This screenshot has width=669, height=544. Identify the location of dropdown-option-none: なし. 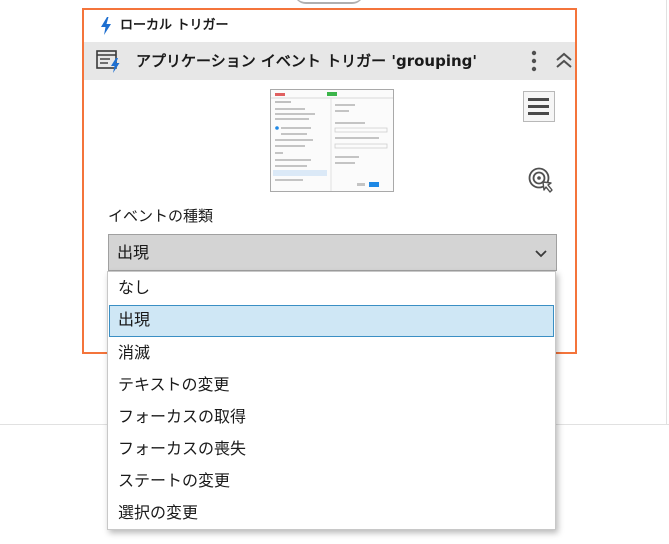
(331, 289).